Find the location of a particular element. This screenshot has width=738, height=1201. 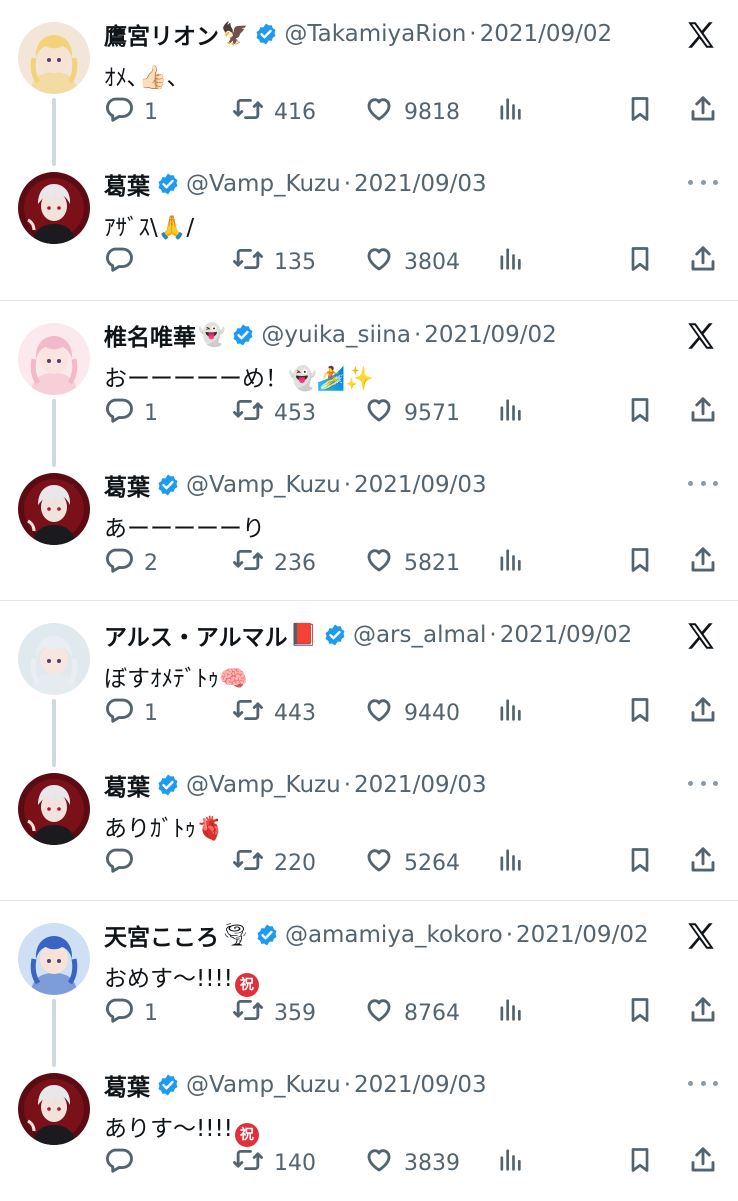

like-button: 5264 is located at coordinates (412, 863).